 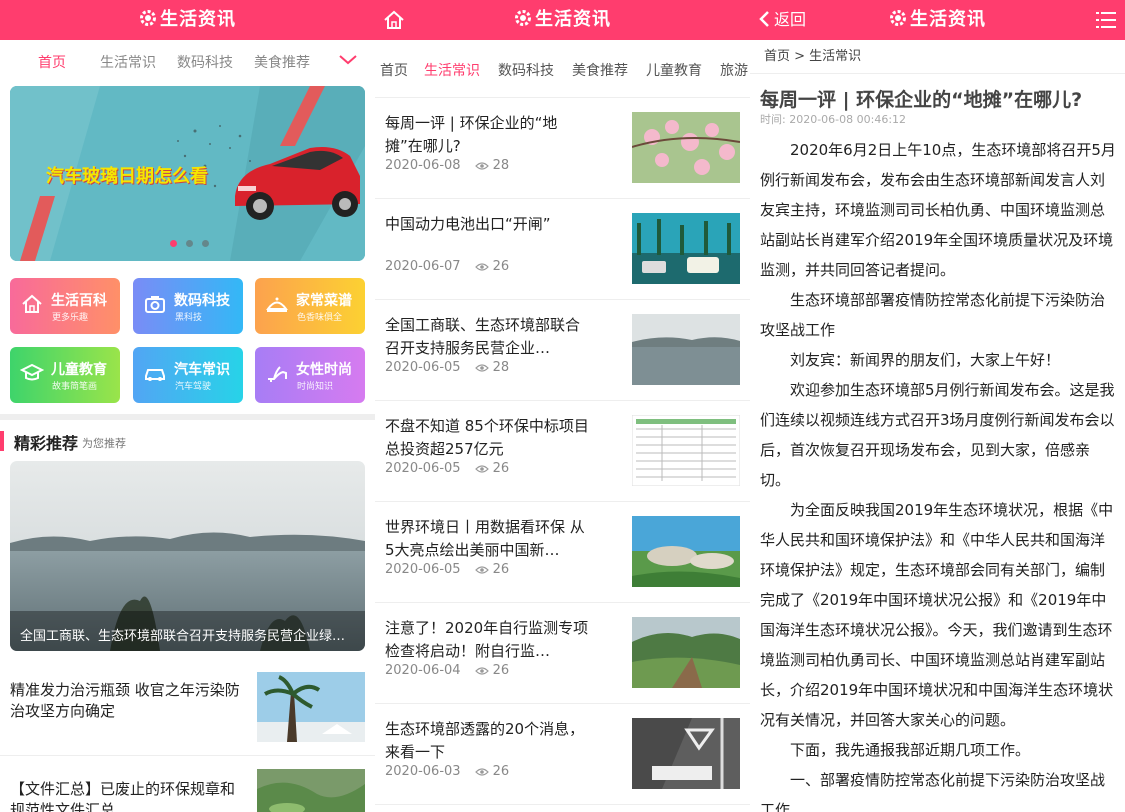 I want to click on list-item-title: 【文件汇总】已废止的环保规章和规范性文件汇总, so click(x=123, y=796).